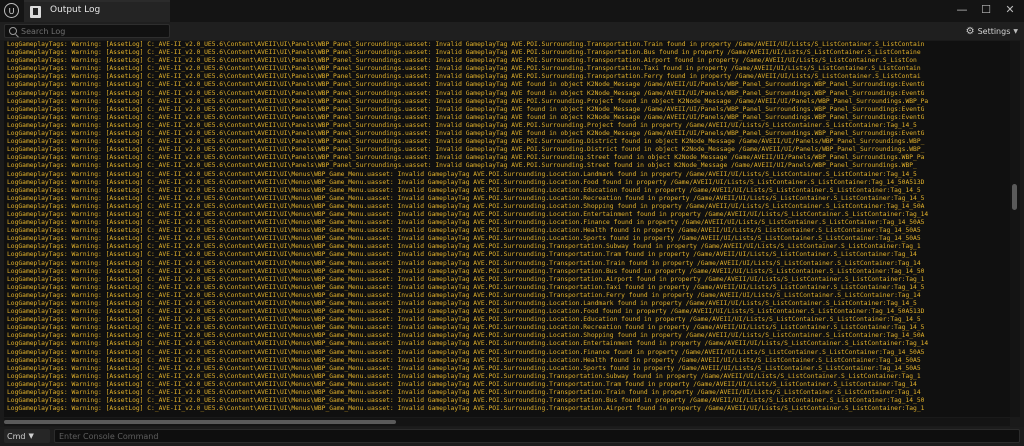  I want to click on tab-output-log: Output Log, so click(97, 11).